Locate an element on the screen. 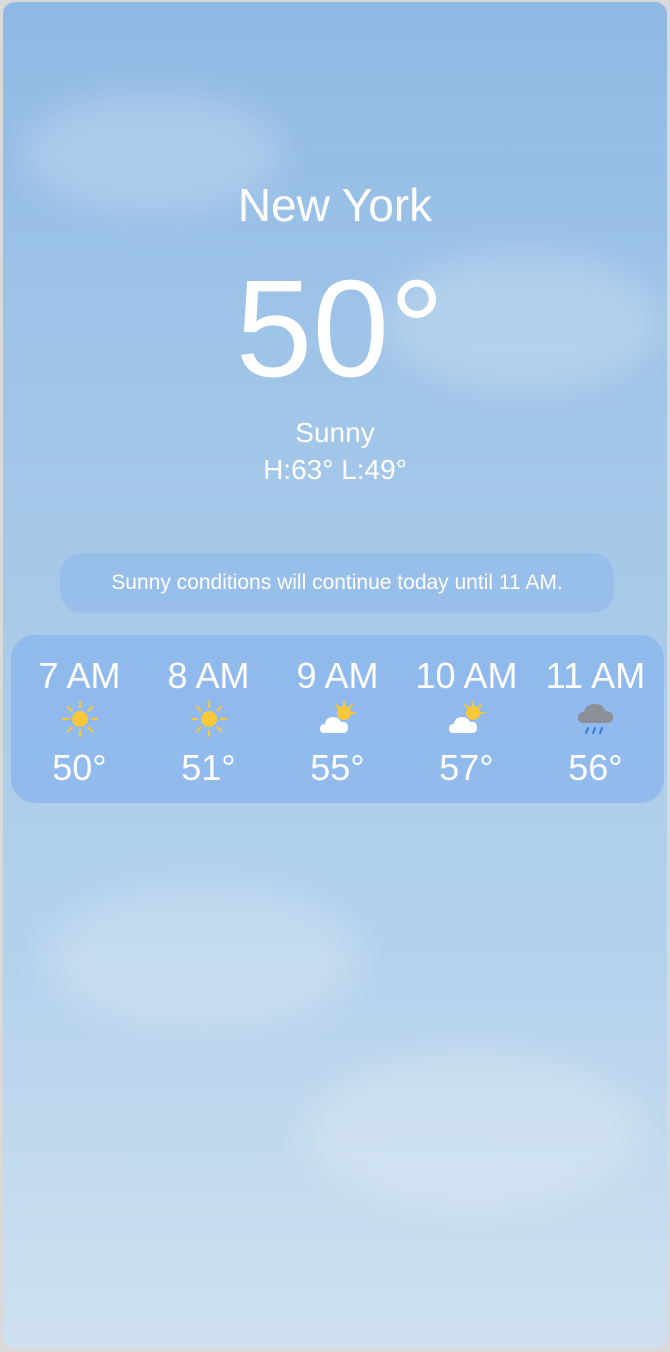  hourly-item: 11 AM 56° is located at coordinates (596, 719).